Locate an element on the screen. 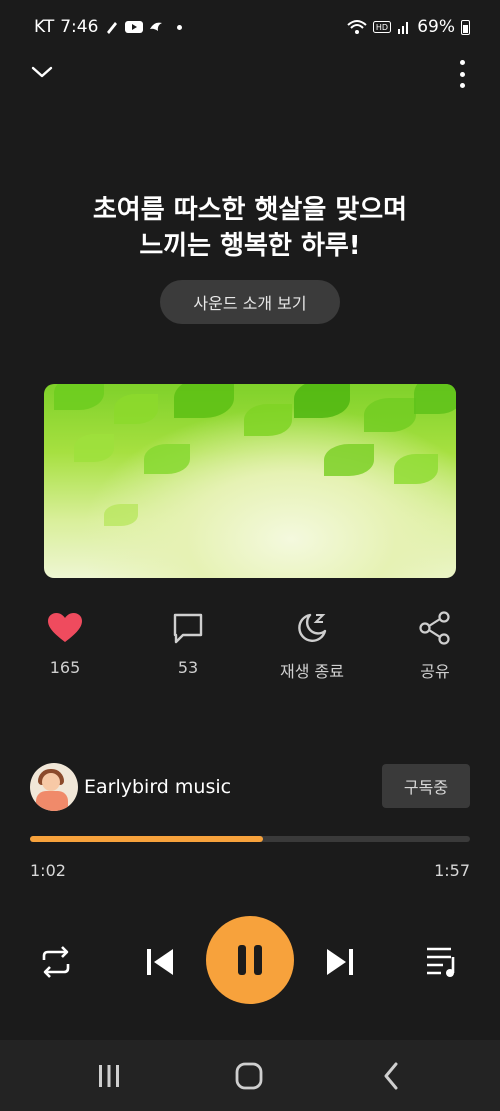 Image resolution: width=500 pixels, height=1111 pixels. playlist-button is located at coordinates (442, 962).